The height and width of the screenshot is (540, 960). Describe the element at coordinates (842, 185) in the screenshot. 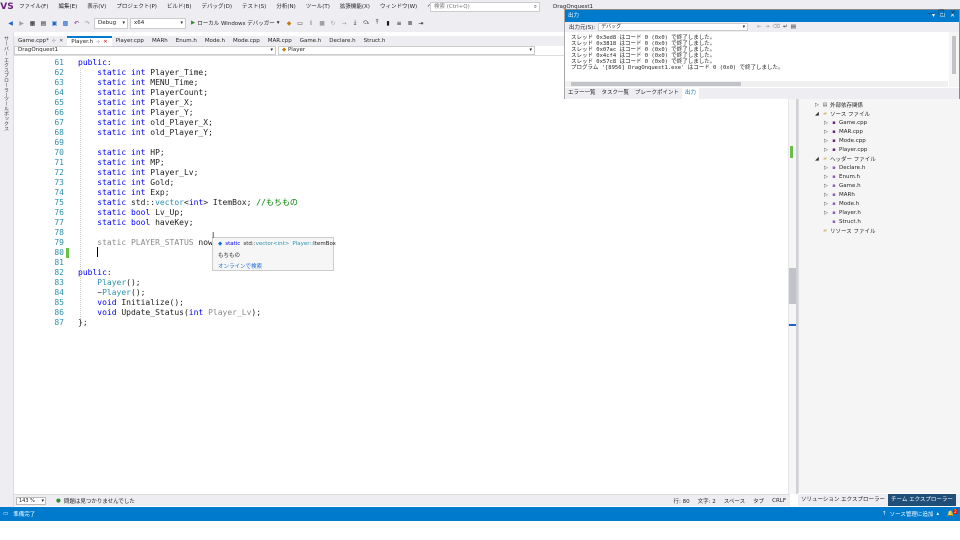

I see `tree-node: ▷ ▪ Game.h` at that location.